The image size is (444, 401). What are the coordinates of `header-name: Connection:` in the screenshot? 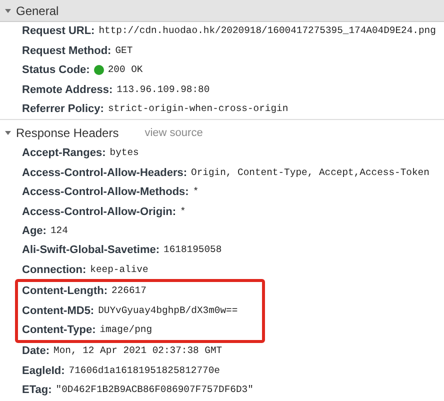 It's located at (54, 270).